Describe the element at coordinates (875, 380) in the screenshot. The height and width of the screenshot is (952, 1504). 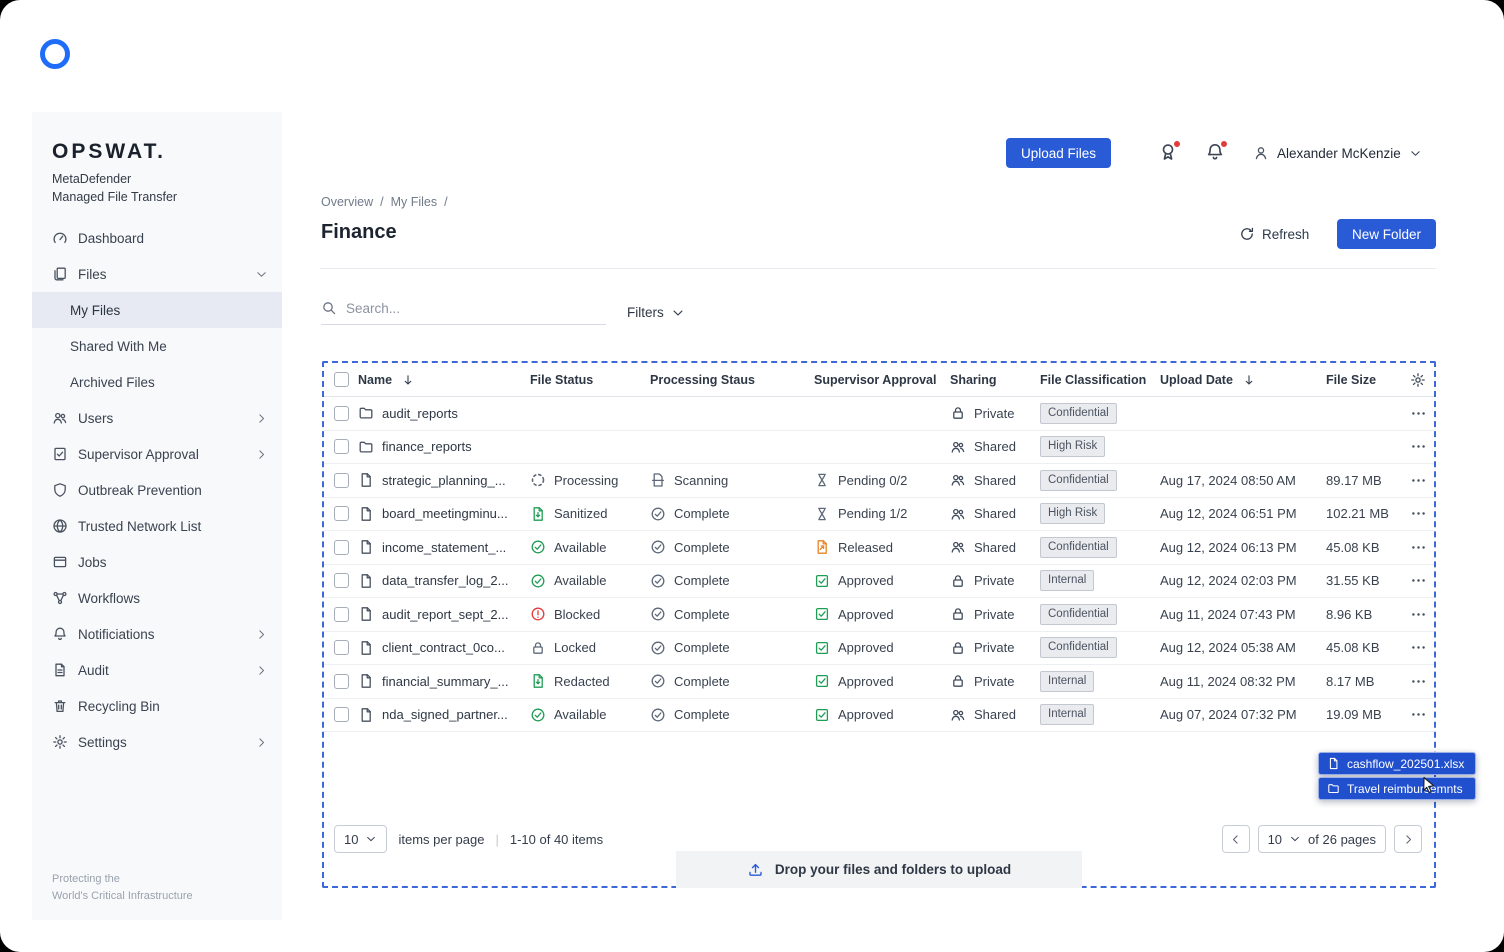
I see `column-header-supervisor-approval: Supervisor Approval` at that location.